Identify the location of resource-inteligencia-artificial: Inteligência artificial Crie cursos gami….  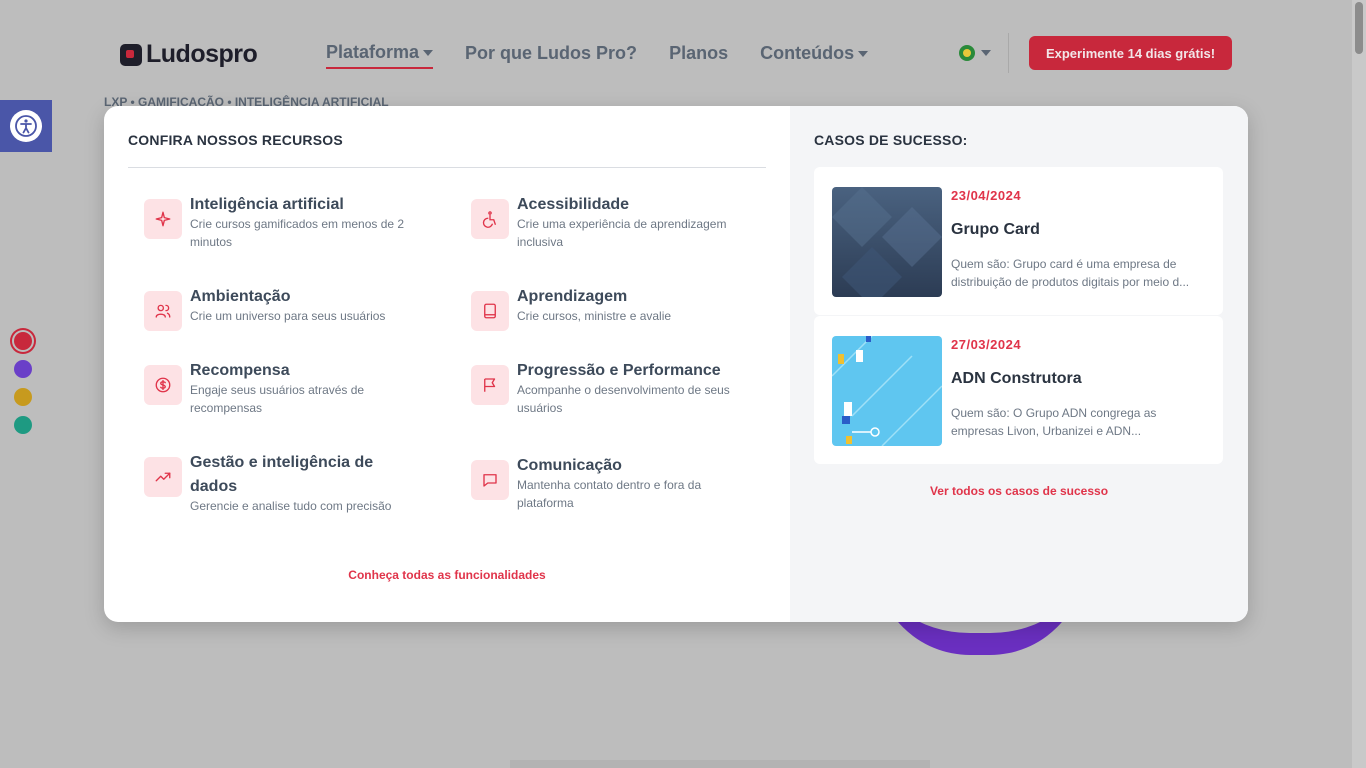
(289, 222).